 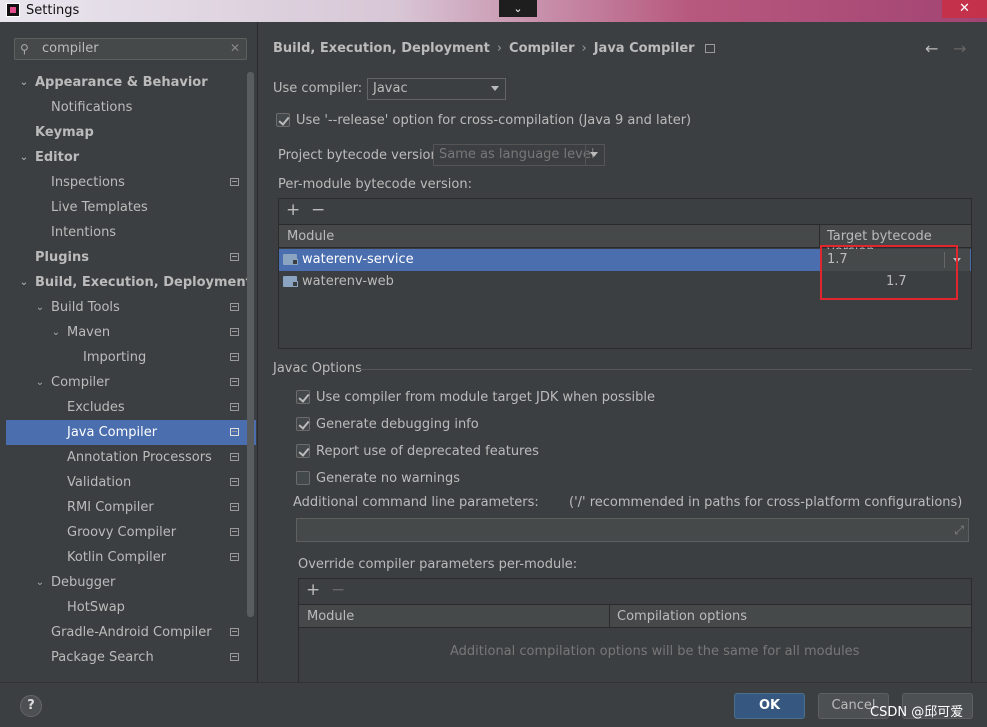 I want to click on option-checkbox-no-warnings, so click(x=303, y=478).